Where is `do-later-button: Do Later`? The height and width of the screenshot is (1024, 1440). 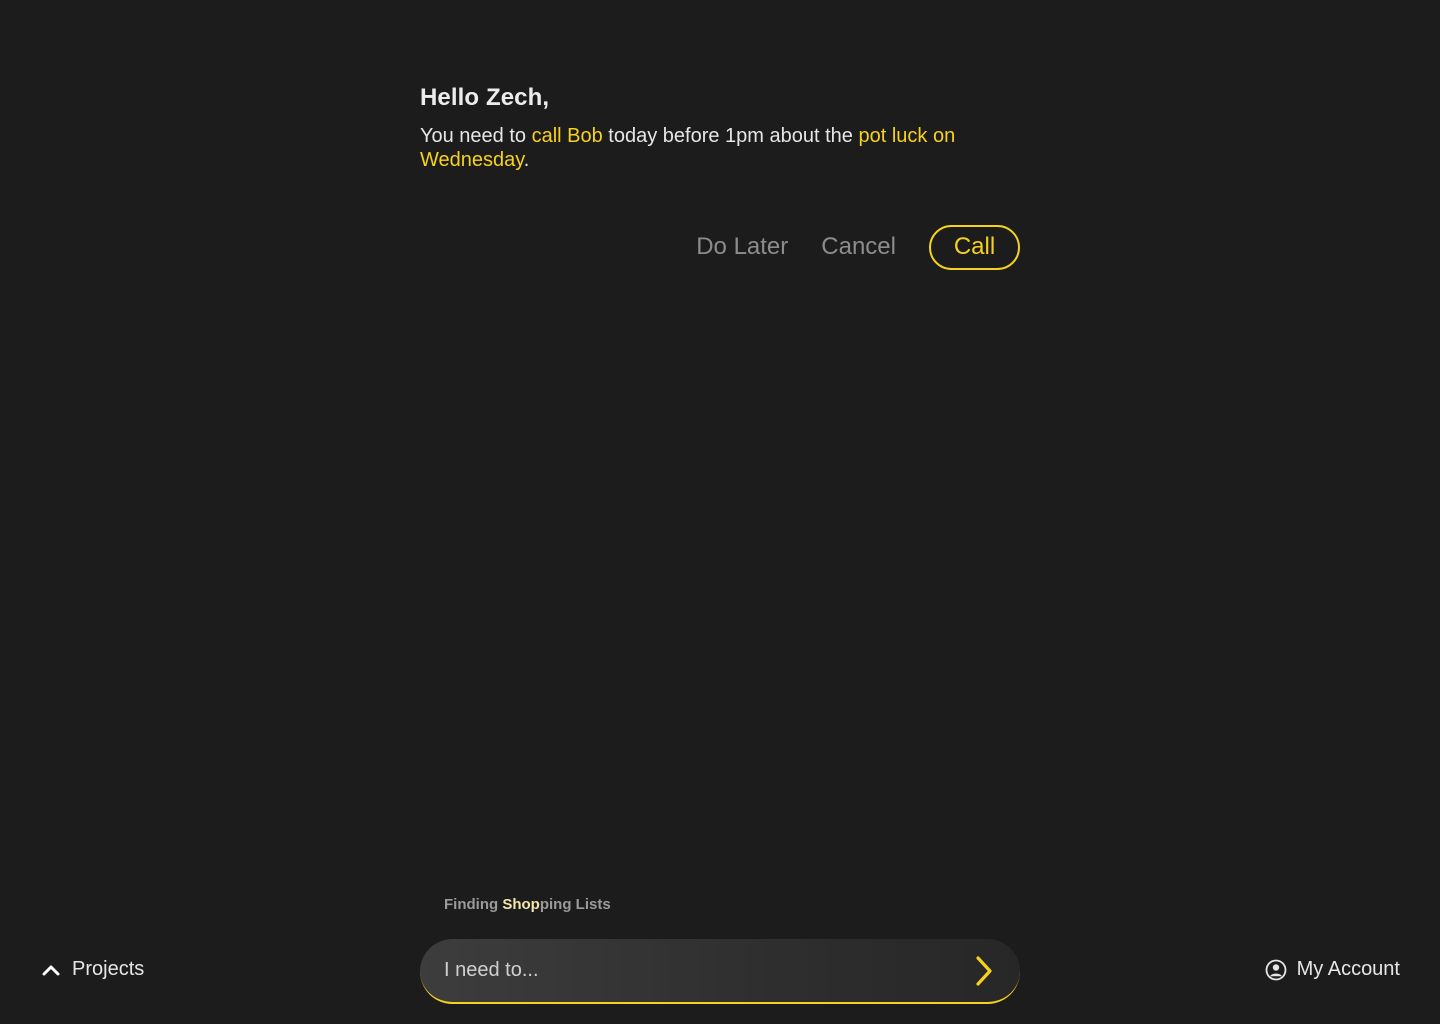 do-later-button: Do Later is located at coordinates (742, 247).